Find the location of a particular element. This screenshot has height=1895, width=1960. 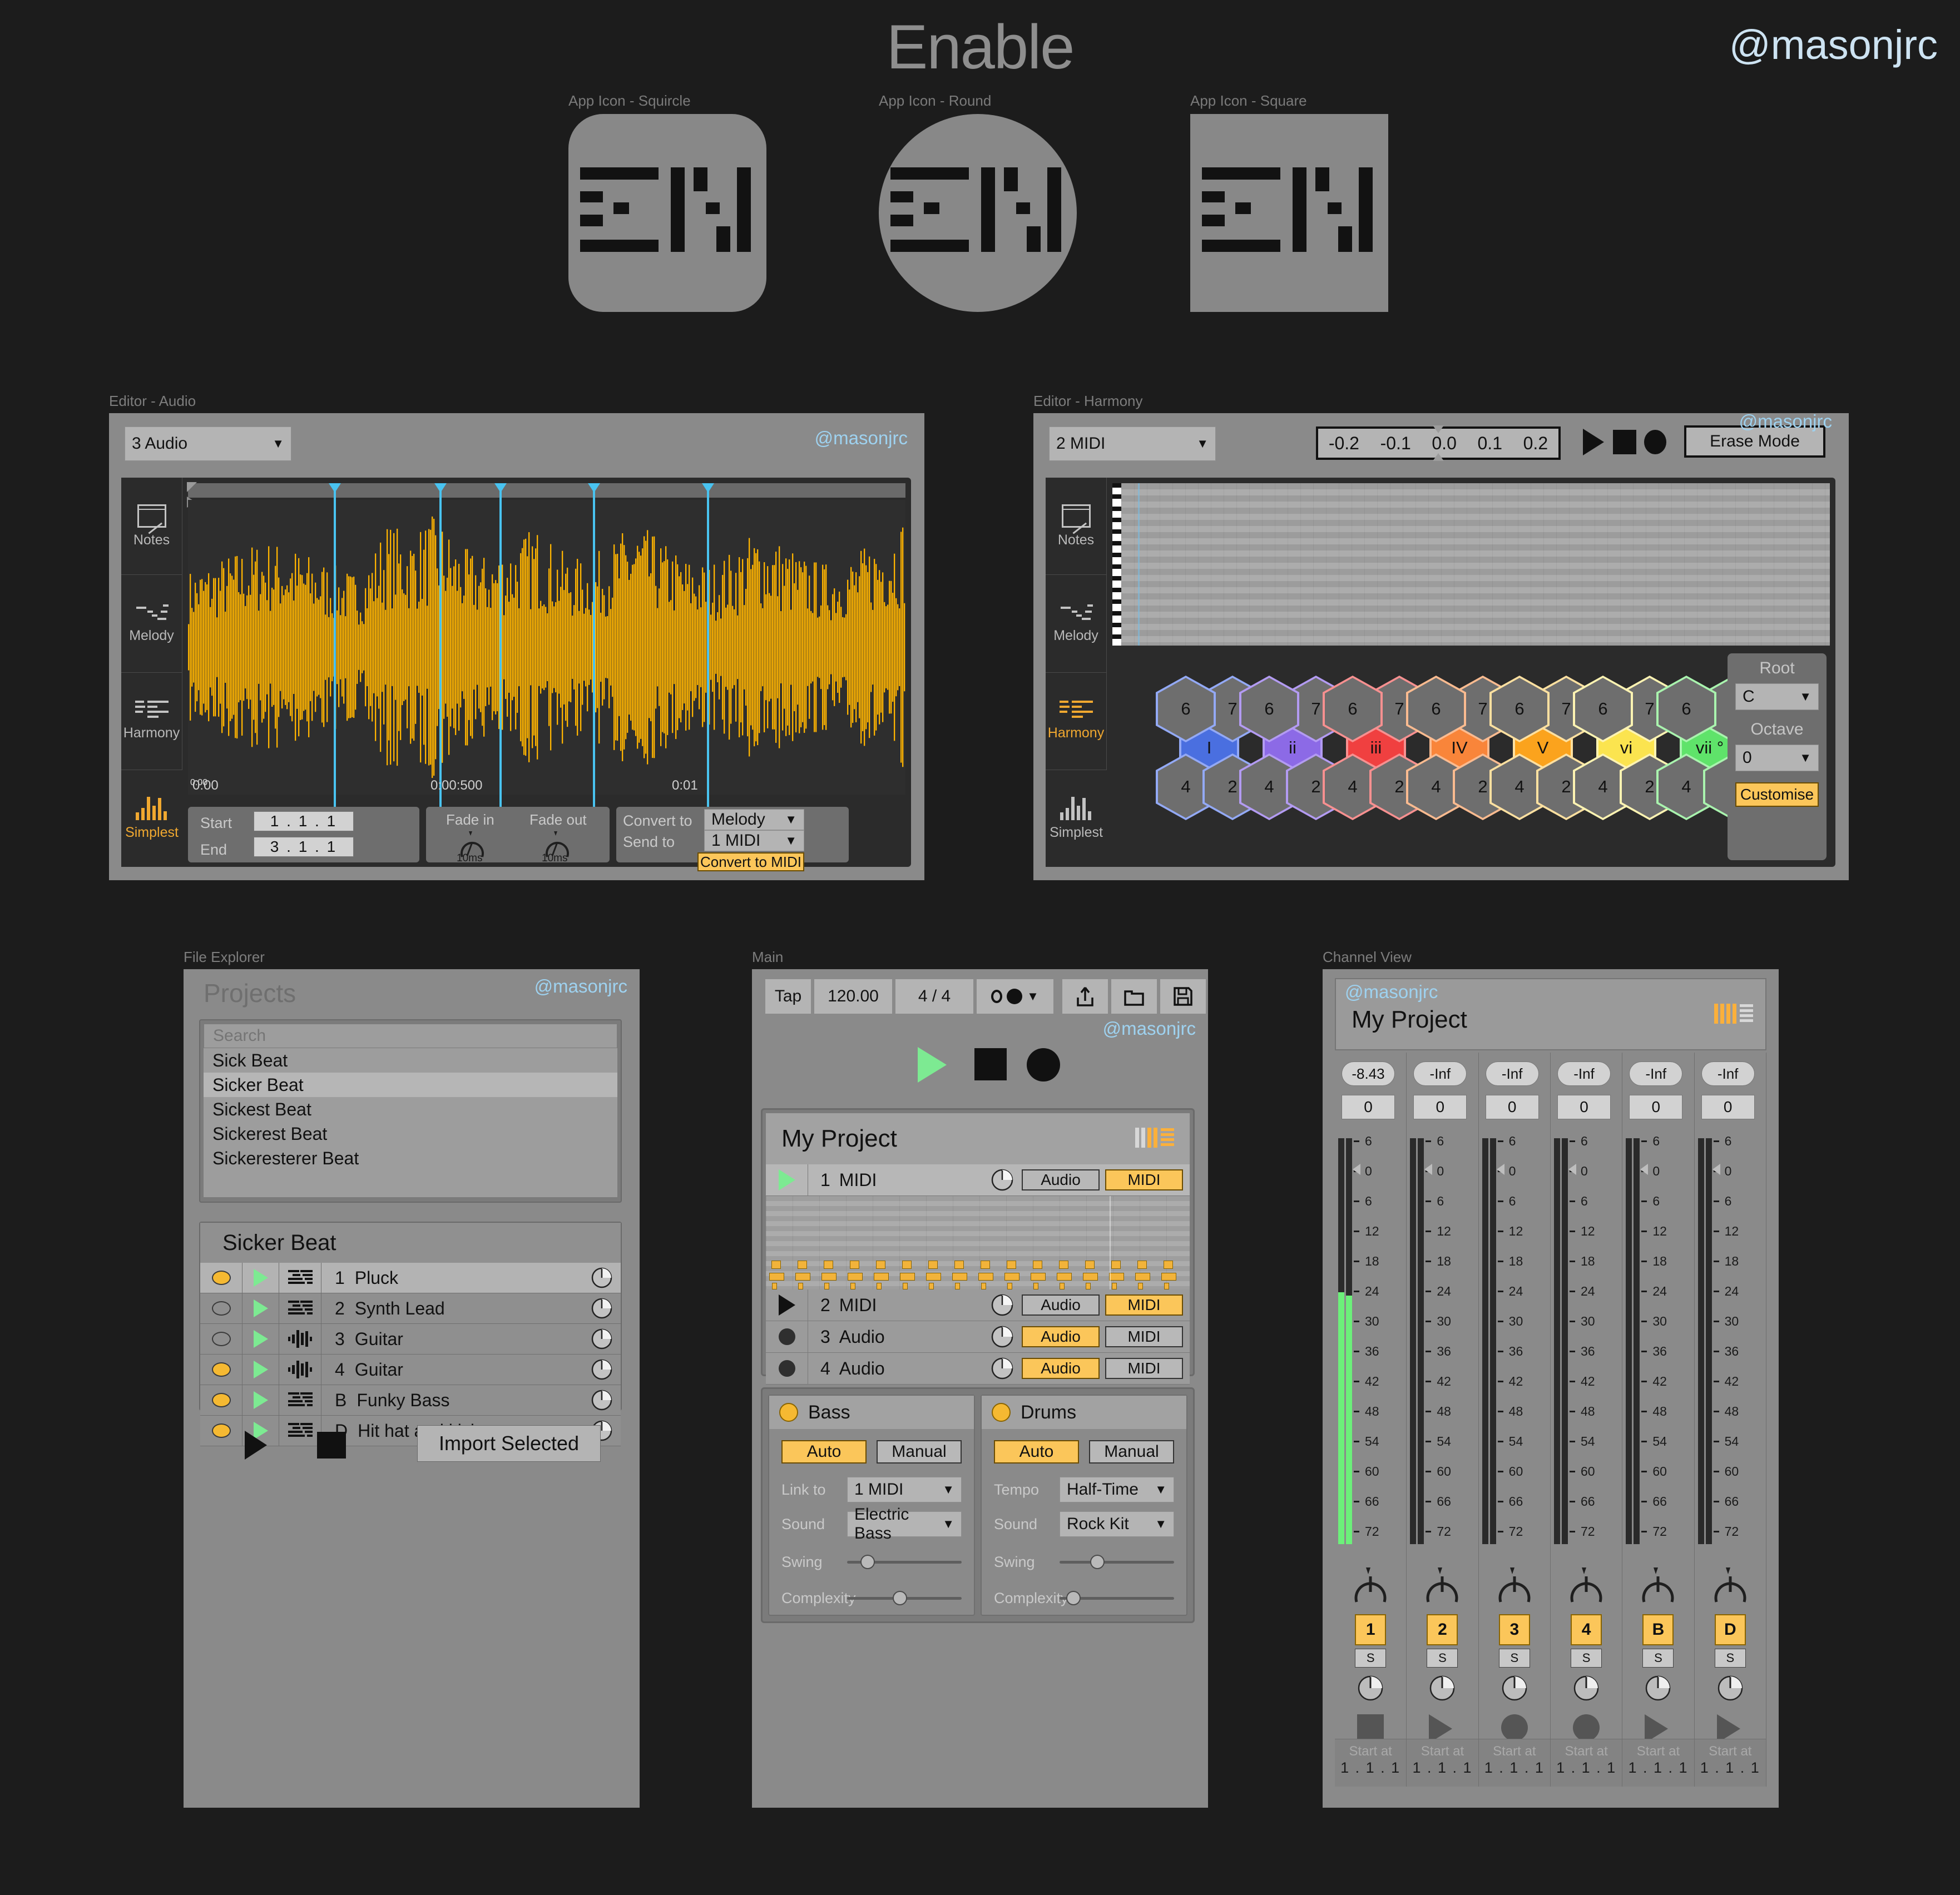

generator-enable-dot is located at coordinates (1002, 1412).